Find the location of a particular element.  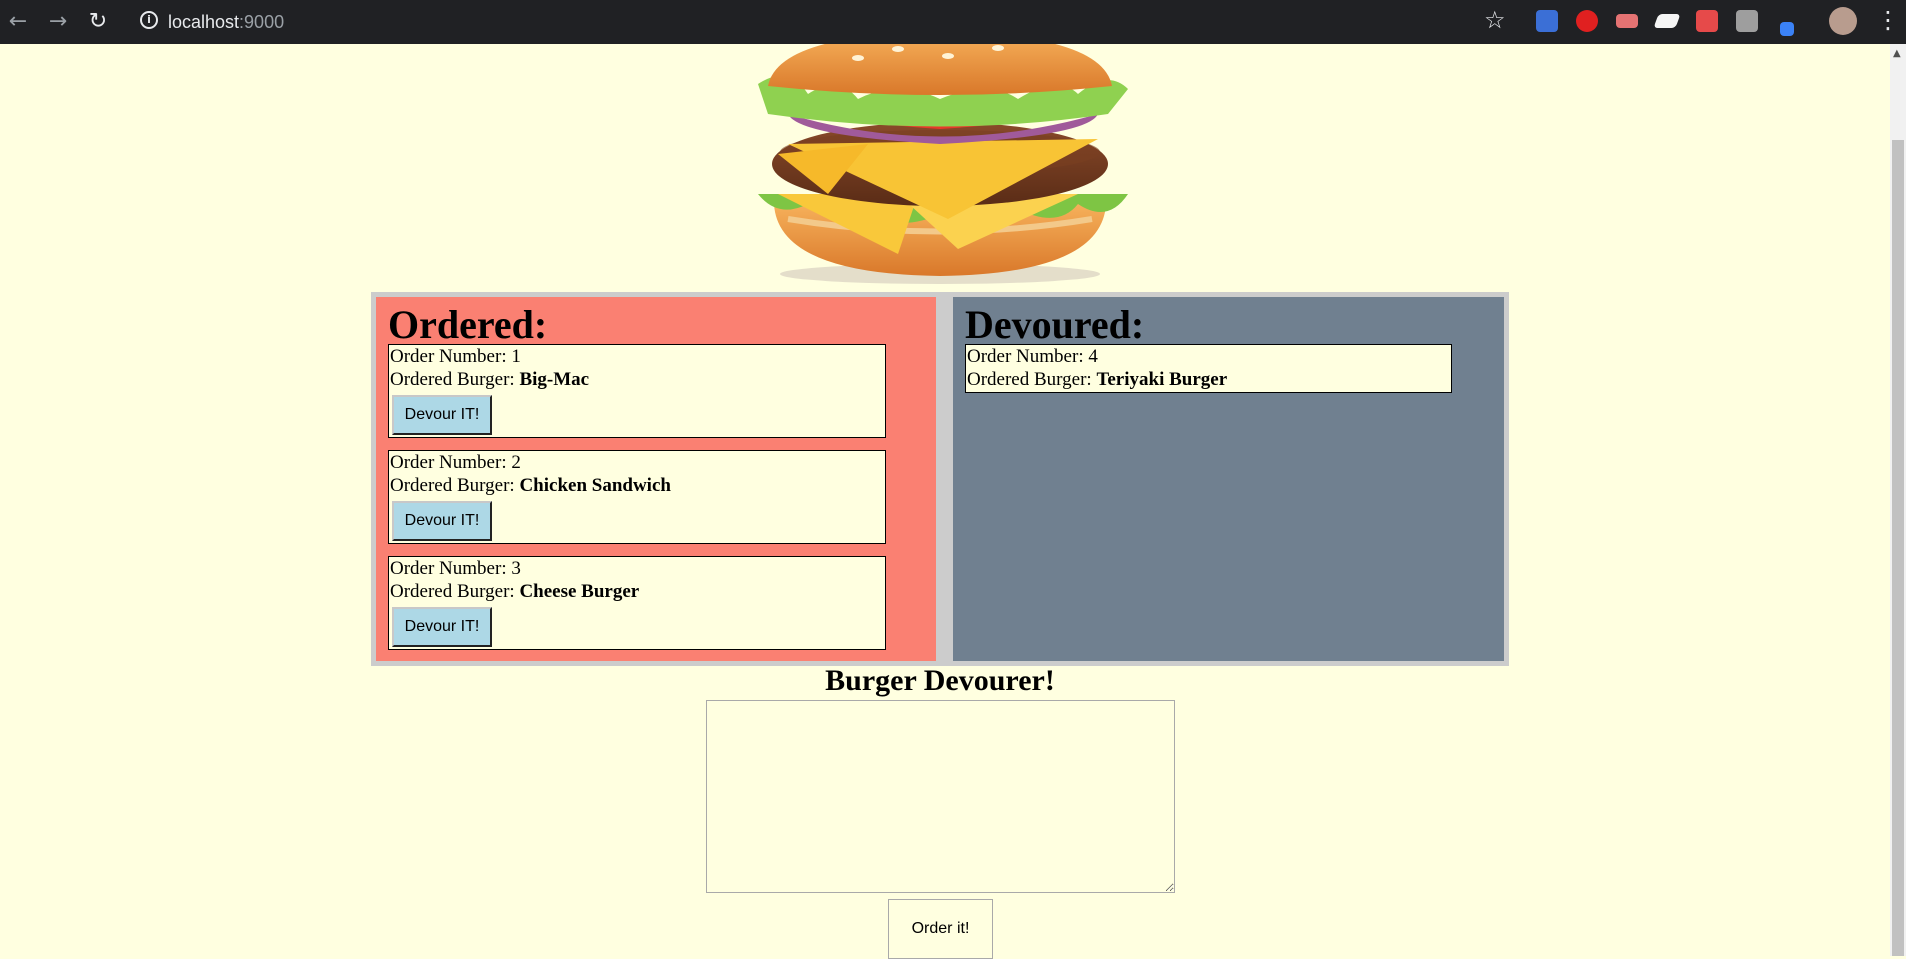

order-burger: Ordered Burger: Big-Mac is located at coordinates (490, 379).